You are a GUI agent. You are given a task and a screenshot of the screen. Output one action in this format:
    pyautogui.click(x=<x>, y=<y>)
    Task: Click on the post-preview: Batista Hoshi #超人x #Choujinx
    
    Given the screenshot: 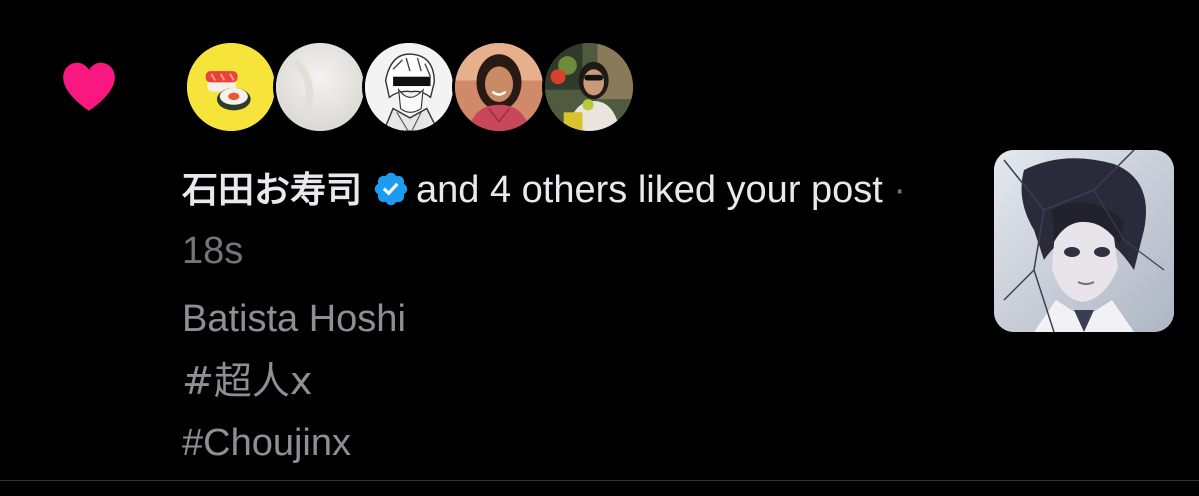 What is the action you would take?
    pyautogui.click(x=294, y=381)
    